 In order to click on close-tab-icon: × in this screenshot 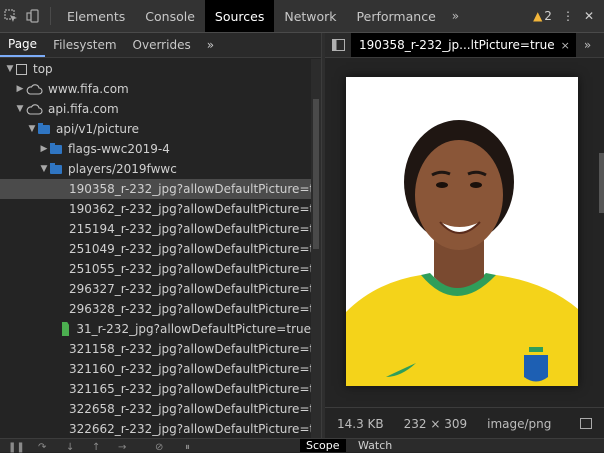, I will do `click(565, 45)`.